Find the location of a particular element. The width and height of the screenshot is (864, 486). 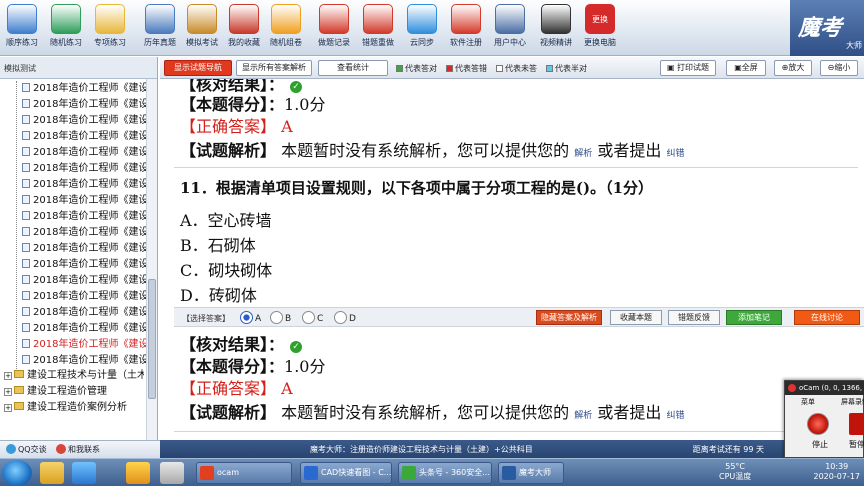

brand-logo: 魔考 大师 is located at coordinates (827, 28).